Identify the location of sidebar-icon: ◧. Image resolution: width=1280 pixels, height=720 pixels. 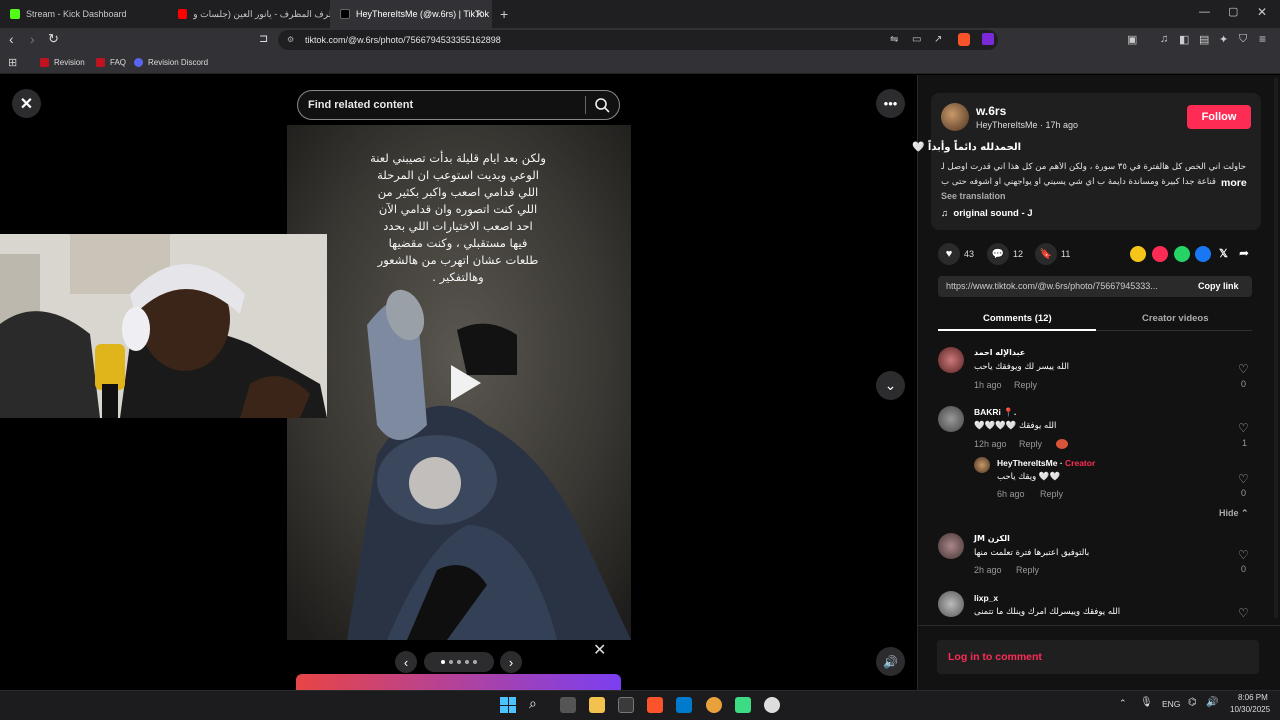
(1184, 39).